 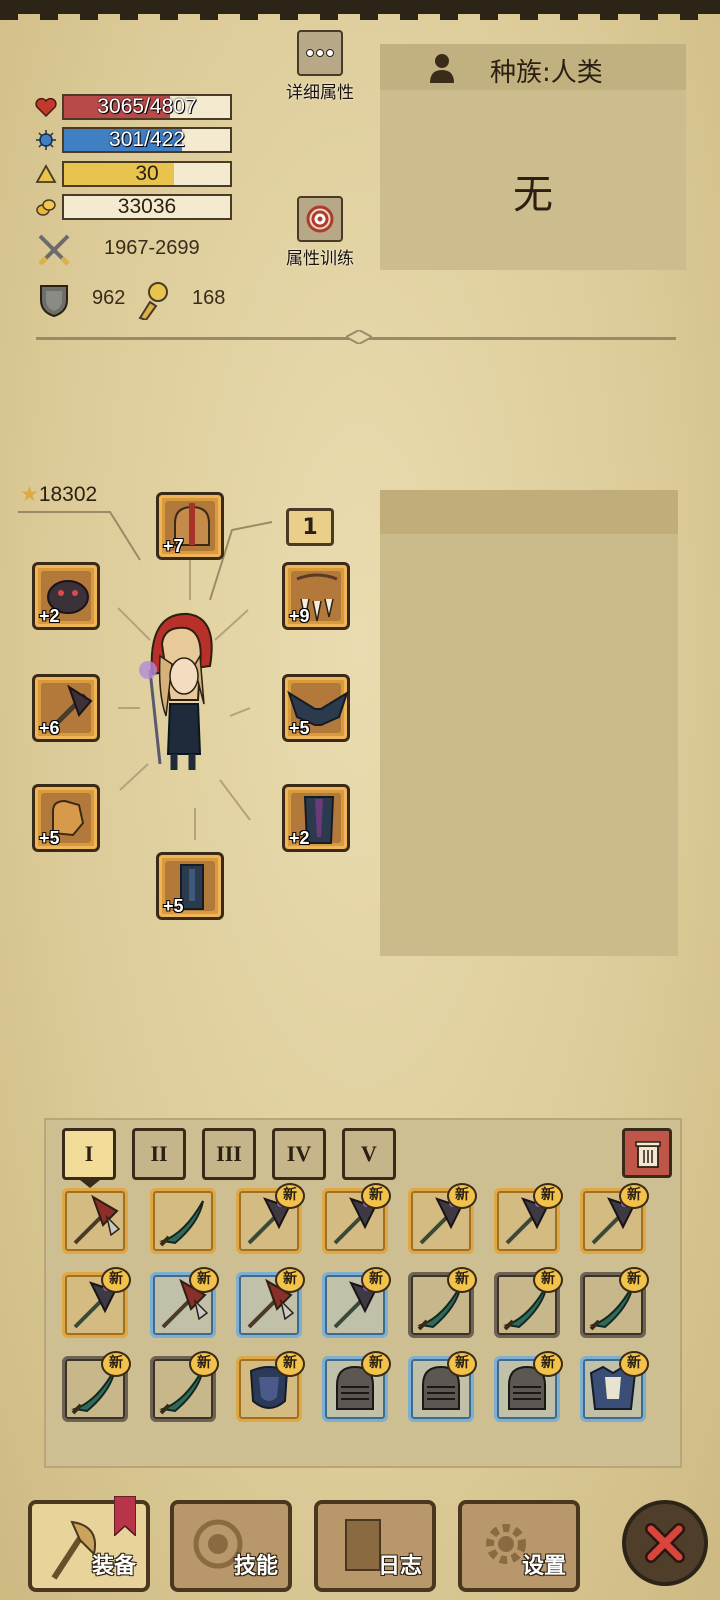 What do you see at coordinates (181, 1223) in the screenshot?
I see `green-blade-icon` at bounding box center [181, 1223].